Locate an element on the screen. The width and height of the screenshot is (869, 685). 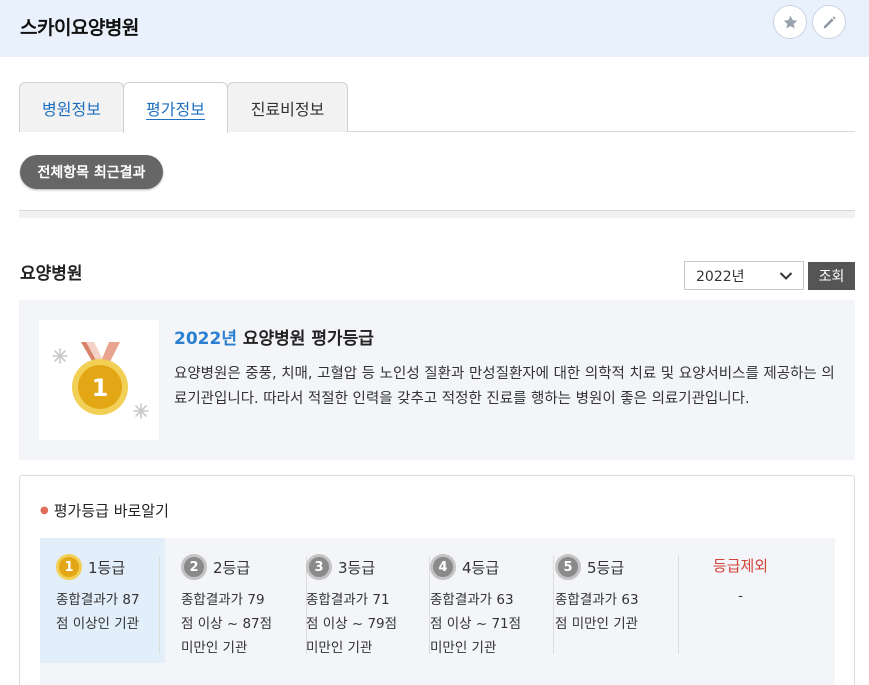
chevron-down-icon is located at coordinates (786, 276).